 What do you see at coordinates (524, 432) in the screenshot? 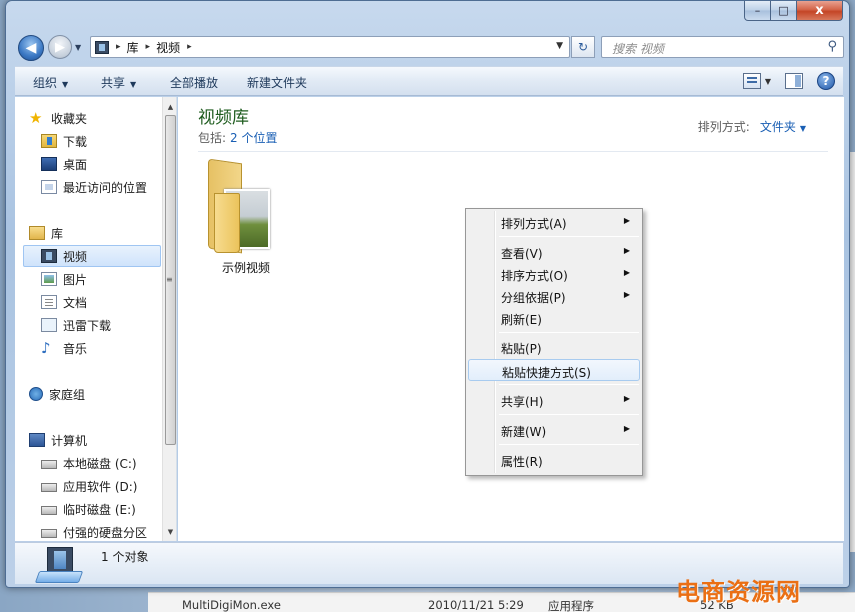
I see `menu-item-label: 新建(W)` at bounding box center [524, 432].